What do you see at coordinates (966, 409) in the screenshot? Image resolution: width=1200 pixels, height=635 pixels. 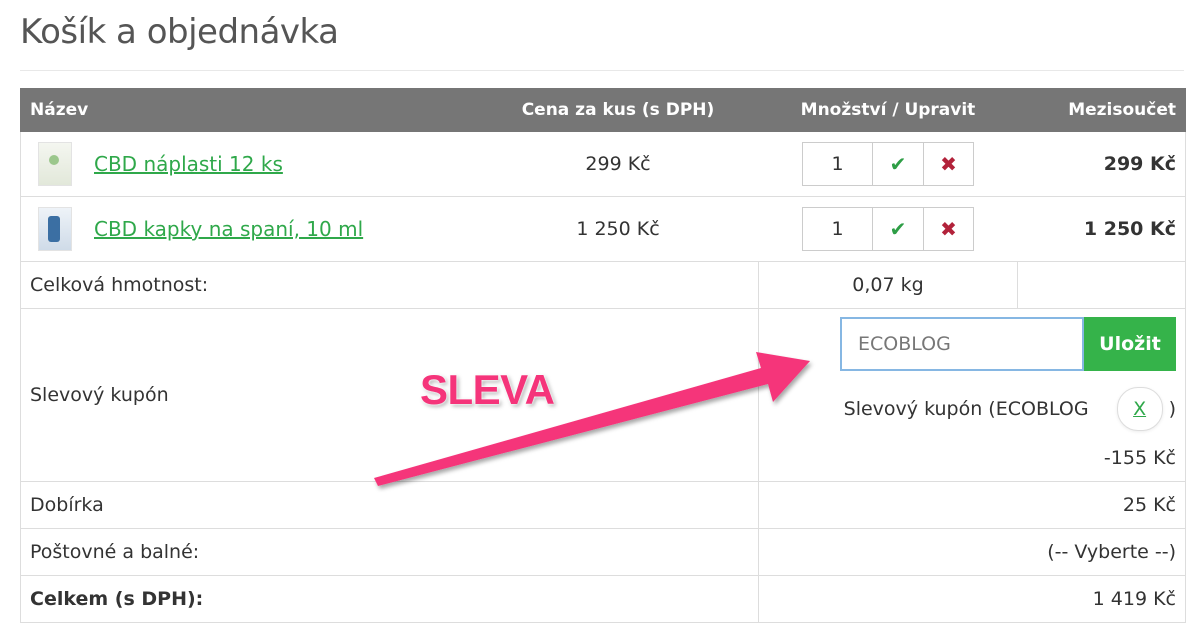 I see `applied-coupon-text: Slevový kupón (ECOBLOG` at bounding box center [966, 409].